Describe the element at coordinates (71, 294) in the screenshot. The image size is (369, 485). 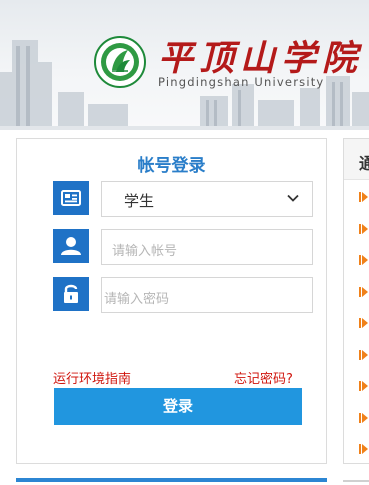
I see `lock-icon` at that location.